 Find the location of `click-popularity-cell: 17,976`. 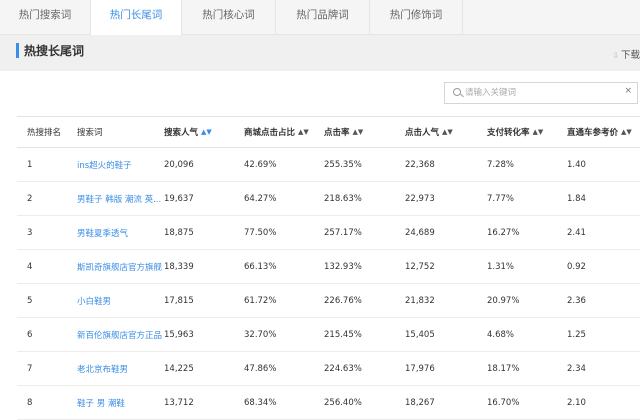

click-popularity-cell: 17,976 is located at coordinates (420, 368).